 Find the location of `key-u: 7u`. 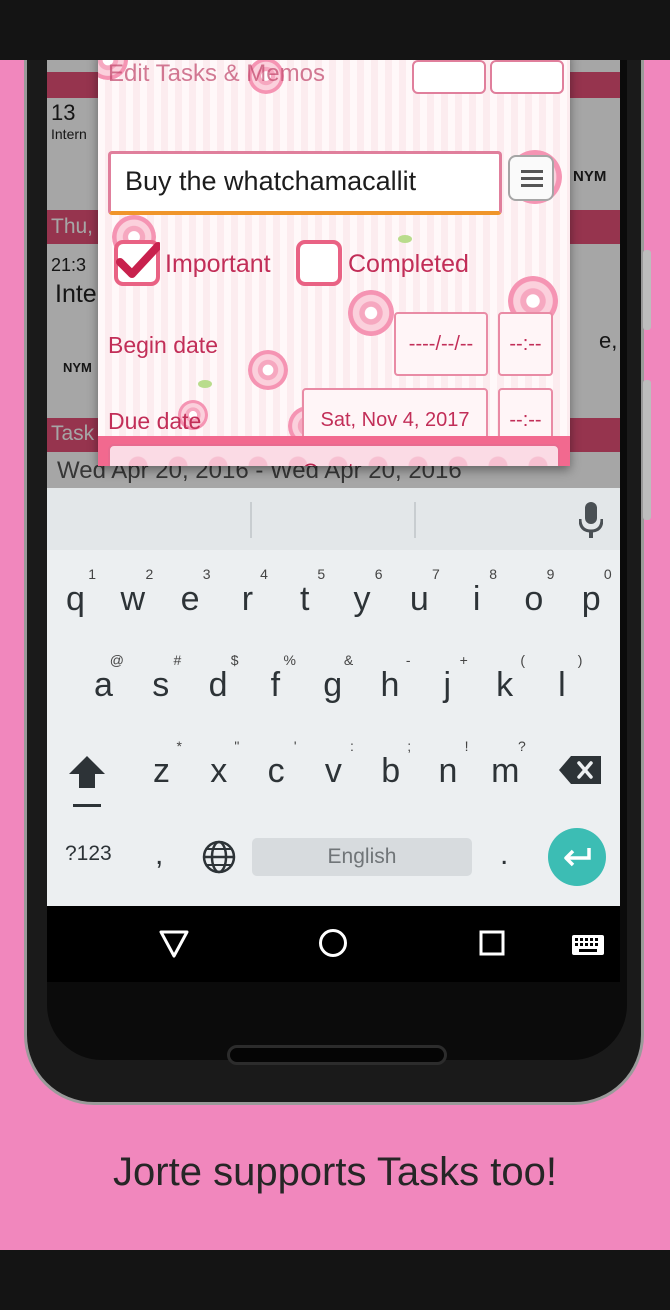

key-u: 7u is located at coordinates (419, 593).